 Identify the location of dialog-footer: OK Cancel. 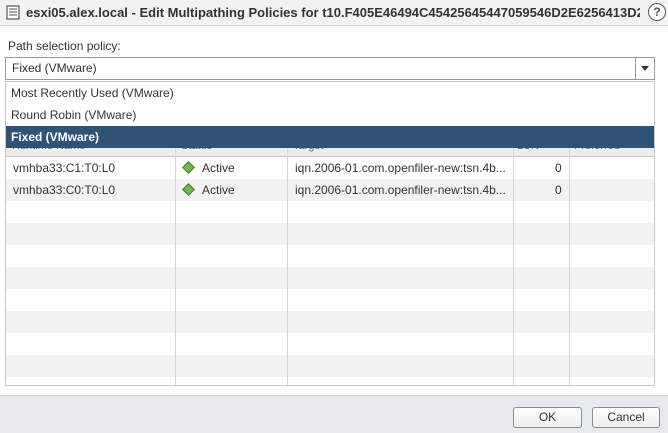
(334, 414).